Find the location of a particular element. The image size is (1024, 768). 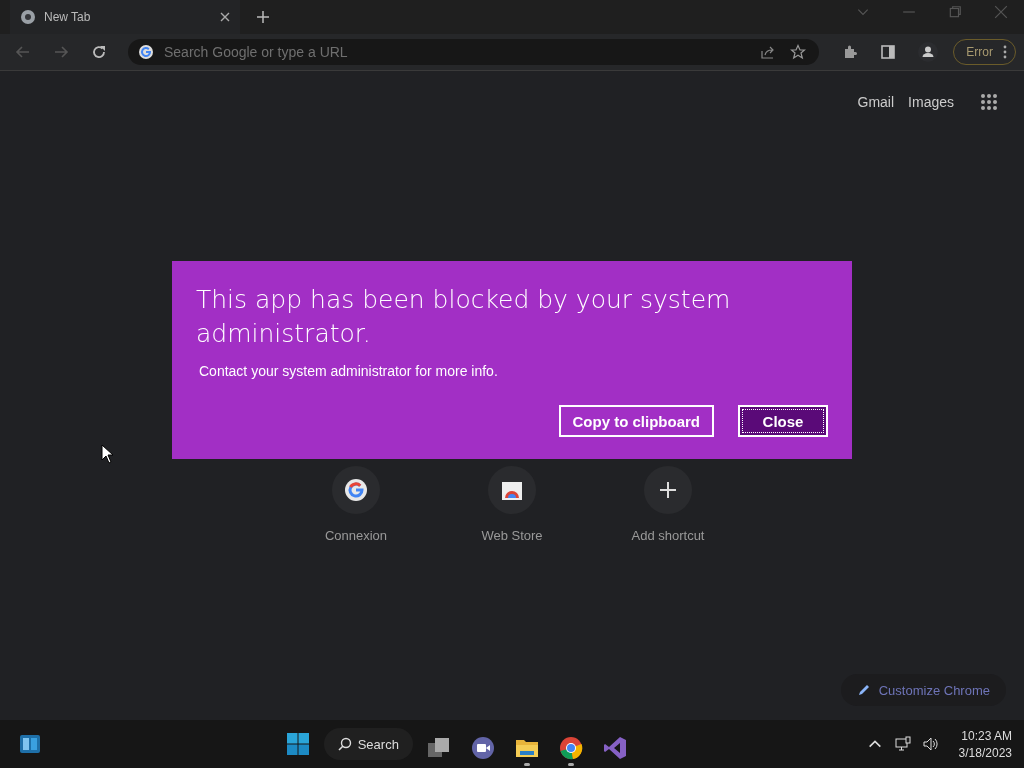

profile-icon is located at coordinates (928, 52).